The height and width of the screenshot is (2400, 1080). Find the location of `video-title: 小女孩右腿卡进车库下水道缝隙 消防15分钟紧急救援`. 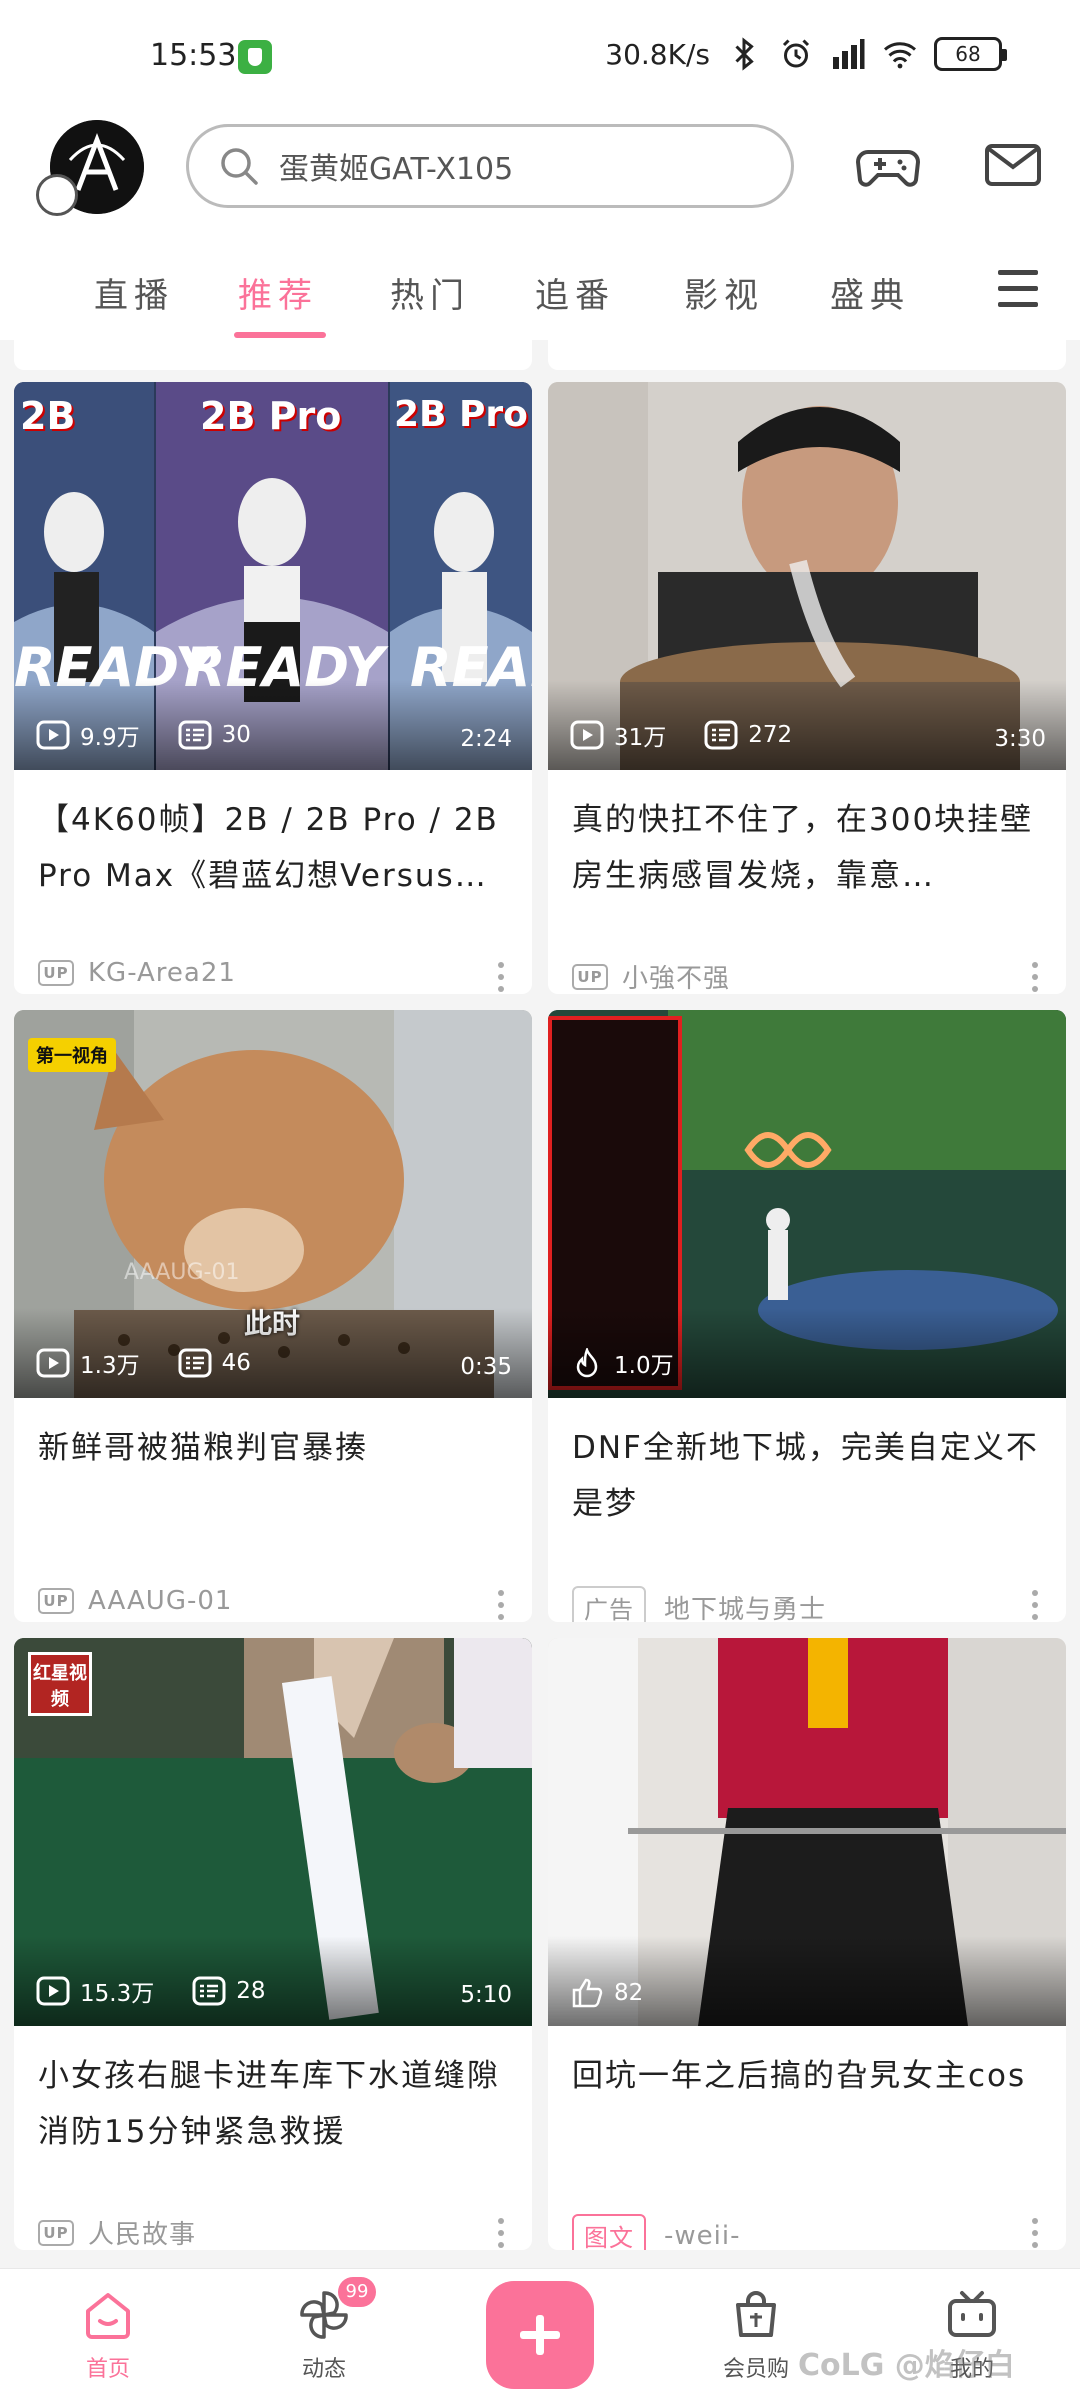

video-title: 小女孩右腿卡进车库下水道缝隙 消防15分钟紧急救援 is located at coordinates (269, 2104).